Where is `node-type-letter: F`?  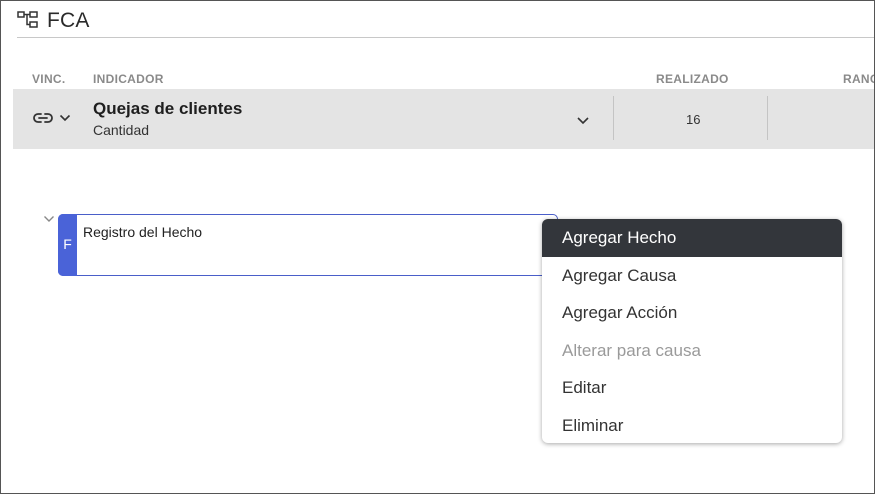 node-type-letter: F is located at coordinates (67, 244).